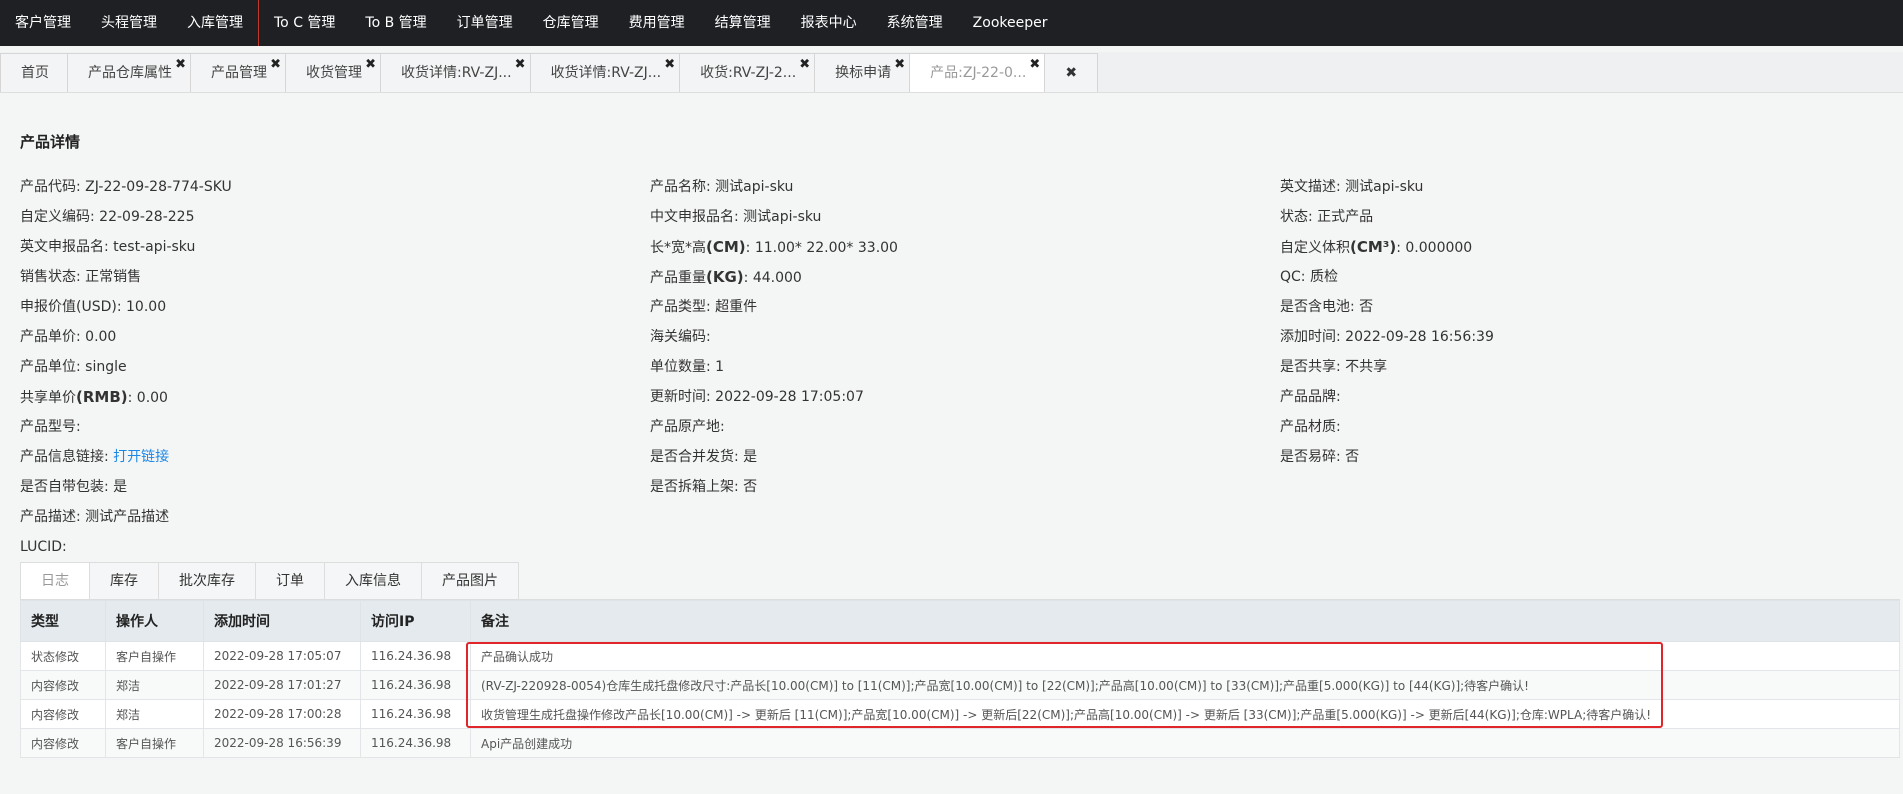 This screenshot has height=794, width=1903. I want to click on tab-2: 产品管理 ✖, so click(238, 72).